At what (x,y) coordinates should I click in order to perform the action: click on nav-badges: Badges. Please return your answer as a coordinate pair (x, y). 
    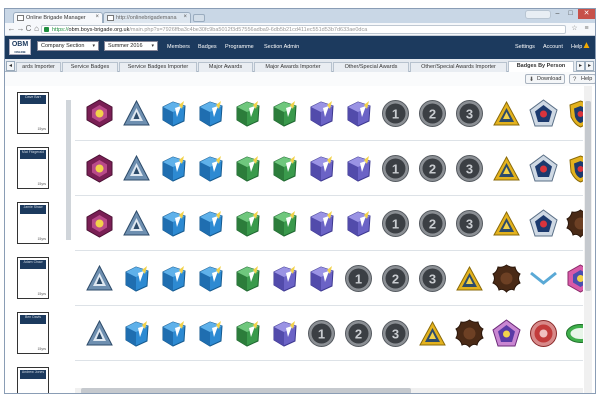
    Looking at the image, I should click on (207, 47).